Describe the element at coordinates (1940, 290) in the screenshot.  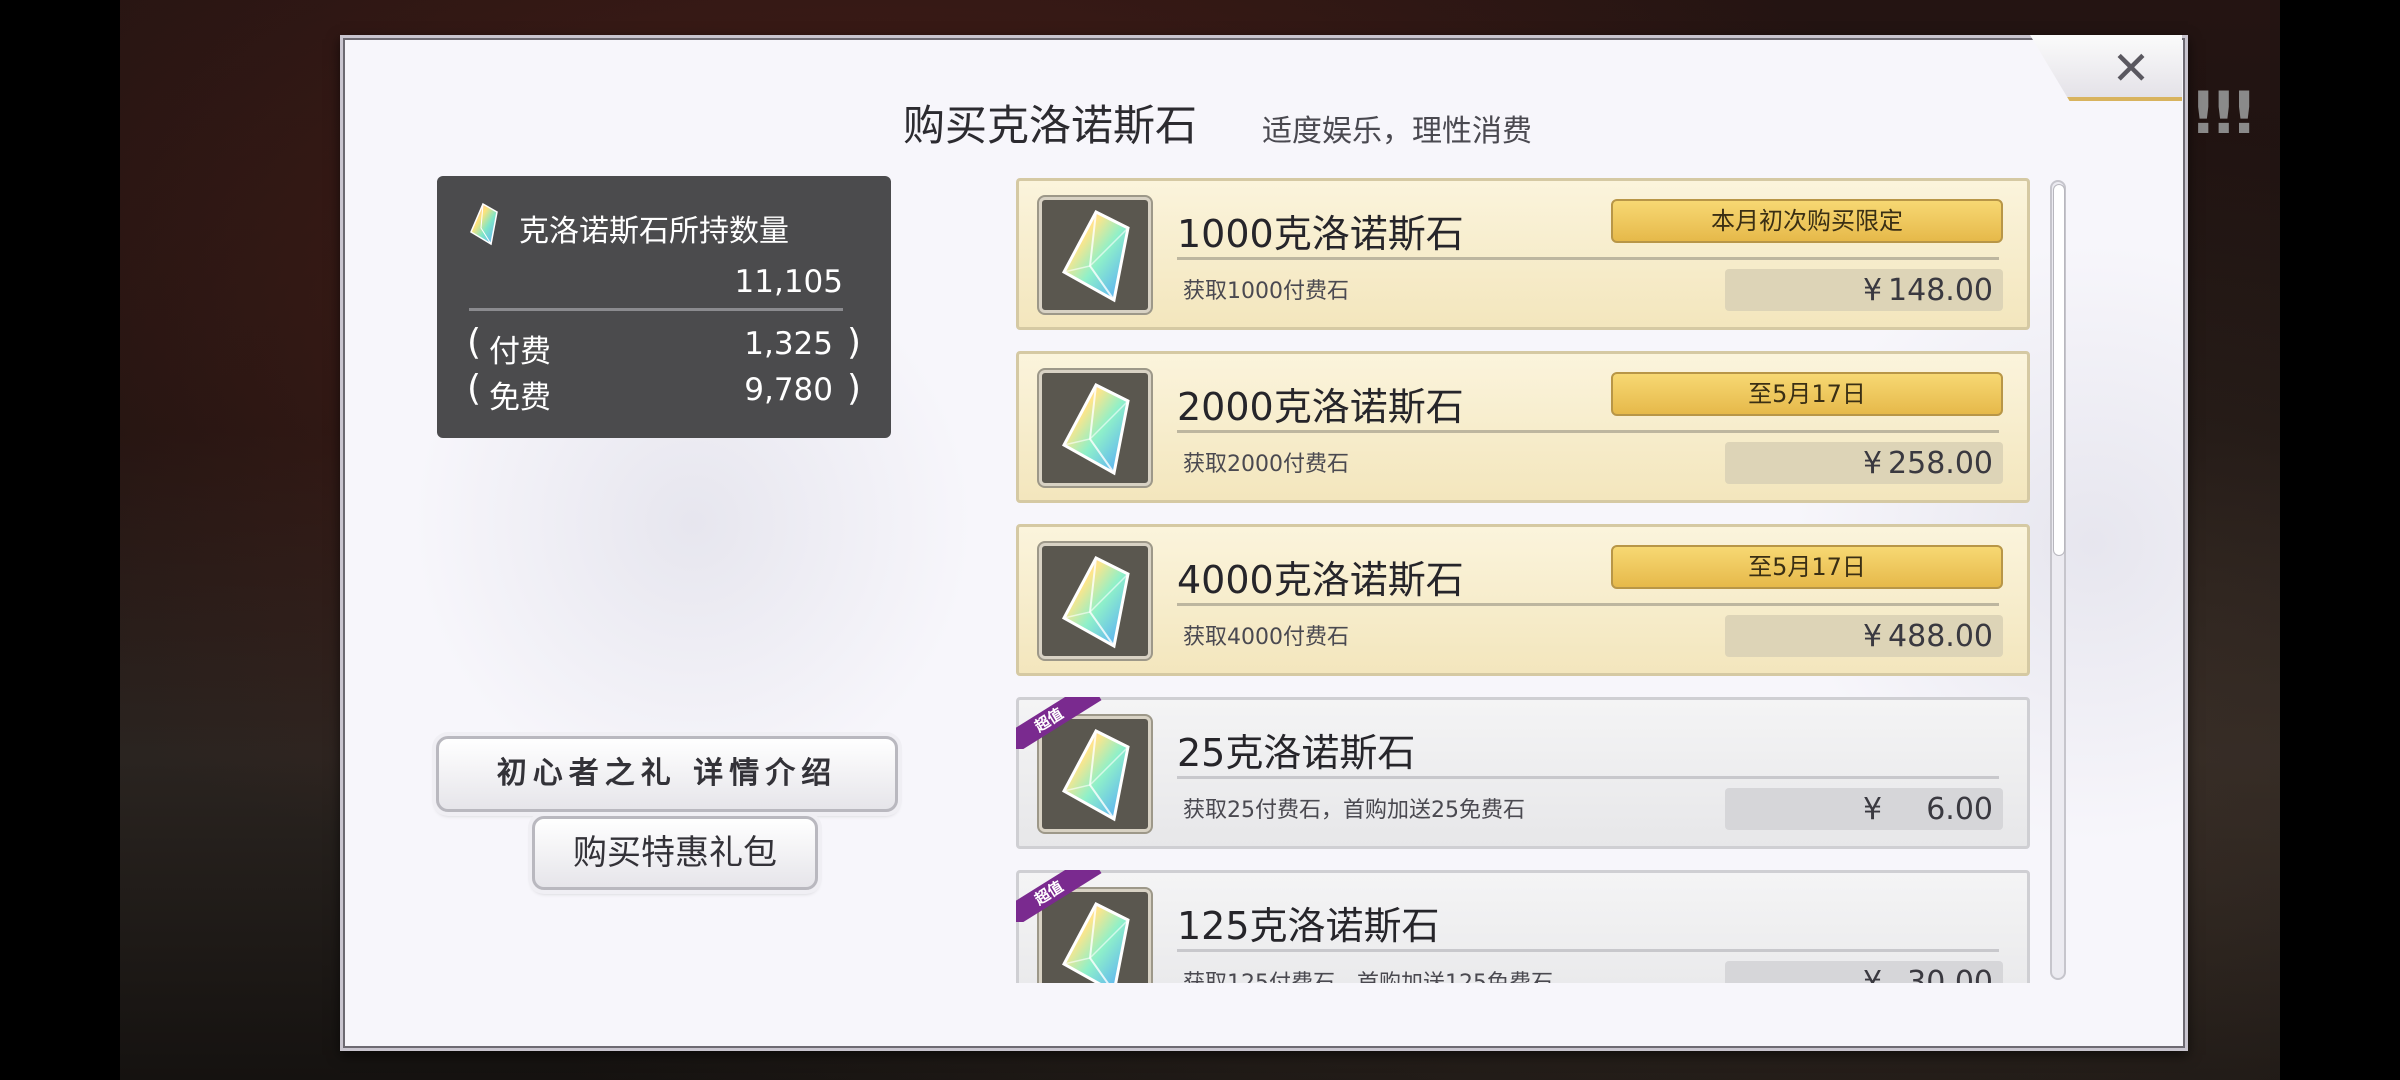
I see `price-amount: 148.00` at that location.